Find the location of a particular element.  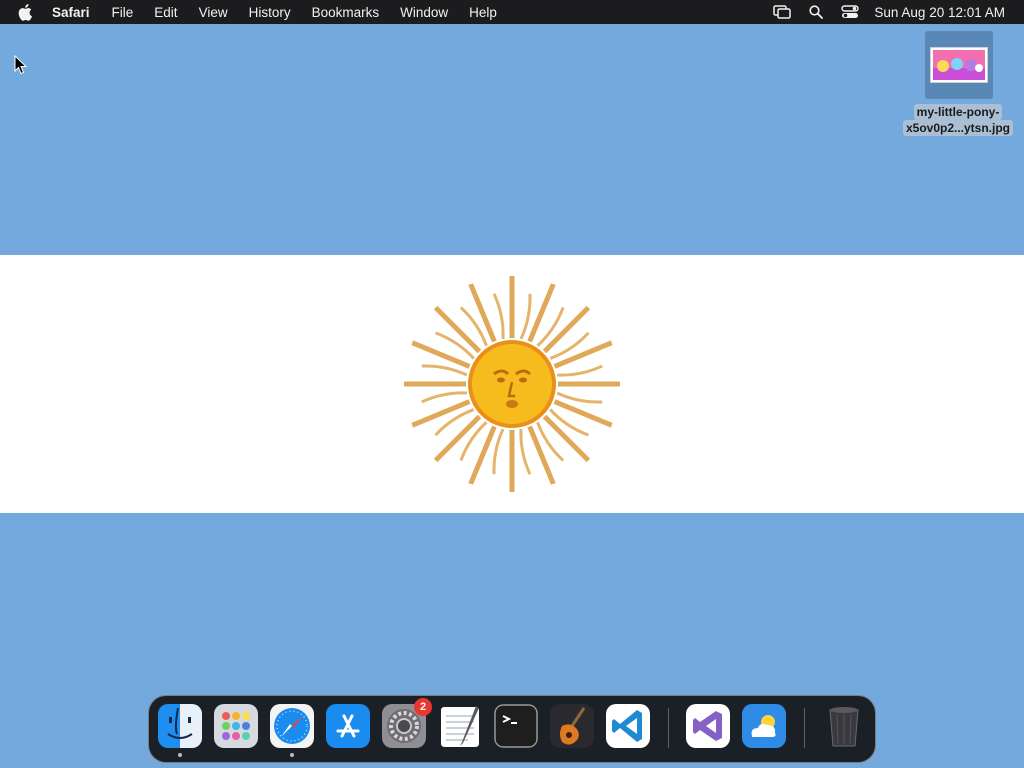

menu-help: Help is located at coordinates (483, 12).